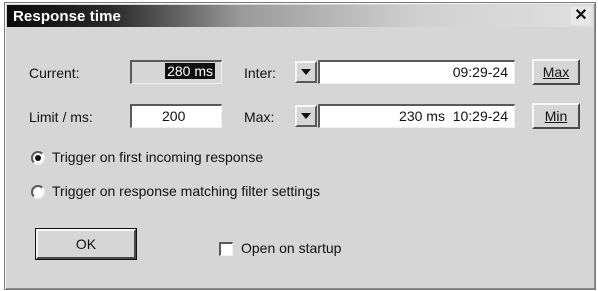  I want to click on limit-label: Limit / ms:, so click(61, 117).